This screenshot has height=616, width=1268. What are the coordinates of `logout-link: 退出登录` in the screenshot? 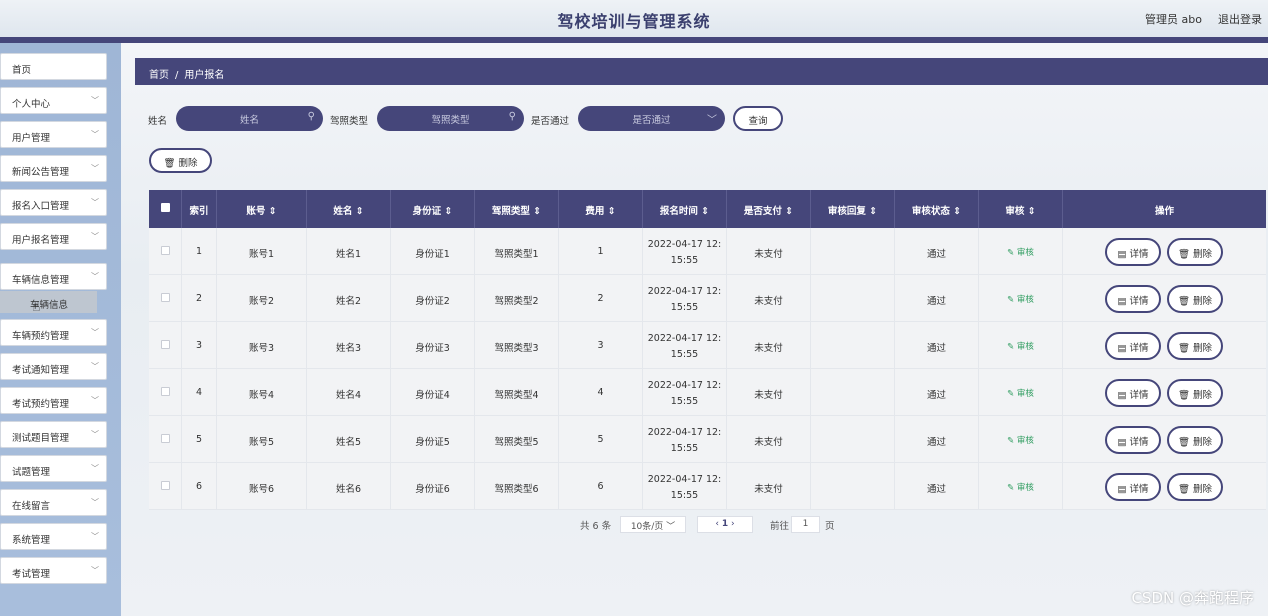 It's located at (1240, 19).